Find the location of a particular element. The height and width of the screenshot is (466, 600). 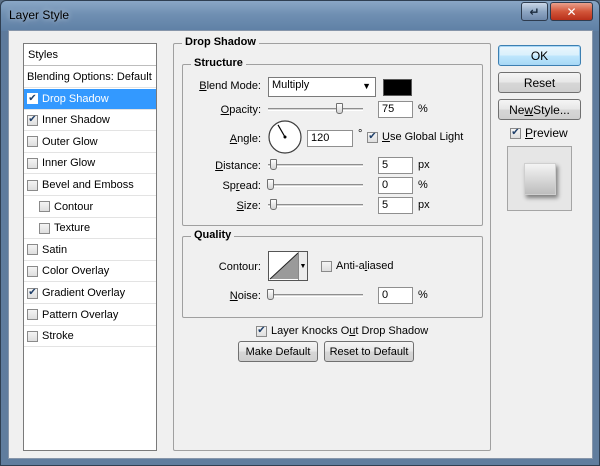

noise-field: 0 is located at coordinates (395, 295).